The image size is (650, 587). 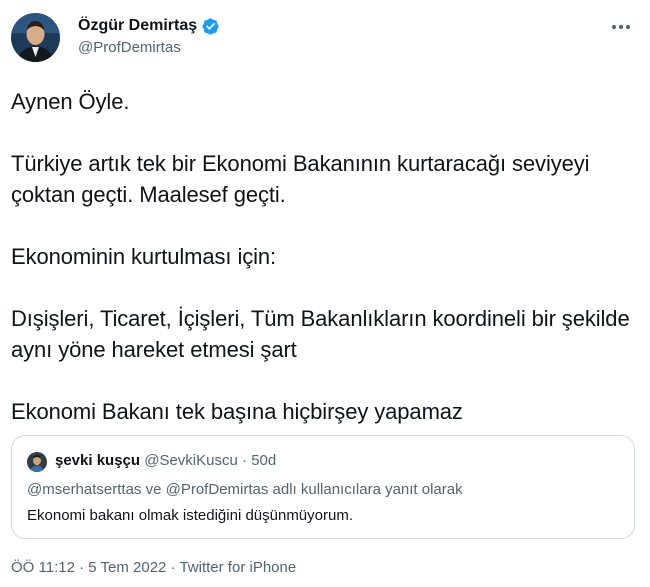 I want to click on author-name-row: Özgür Demirtaş, so click(x=149, y=26).